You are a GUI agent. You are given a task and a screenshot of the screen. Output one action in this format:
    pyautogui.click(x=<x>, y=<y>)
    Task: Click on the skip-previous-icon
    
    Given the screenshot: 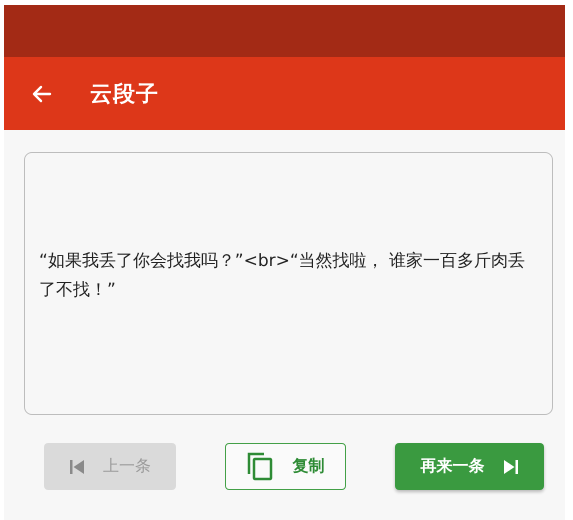 What is the action you would take?
    pyautogui.click(x=77, y=466)
    